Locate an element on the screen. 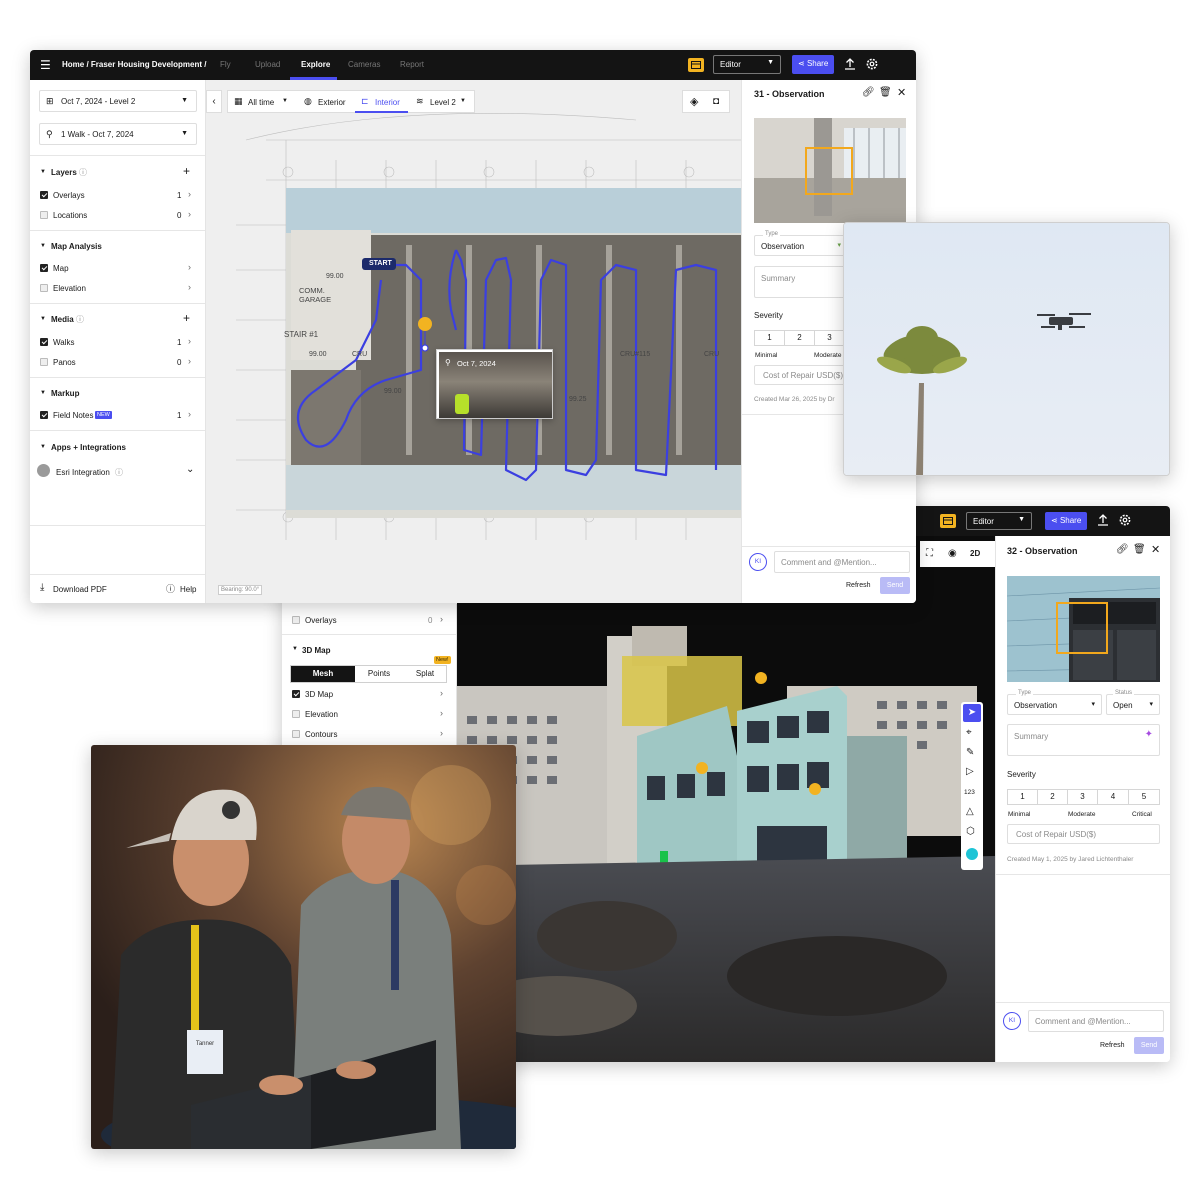 This screenshot has height=1200, width=1200. elevation-checkbox is located at coordinates (296, 714).